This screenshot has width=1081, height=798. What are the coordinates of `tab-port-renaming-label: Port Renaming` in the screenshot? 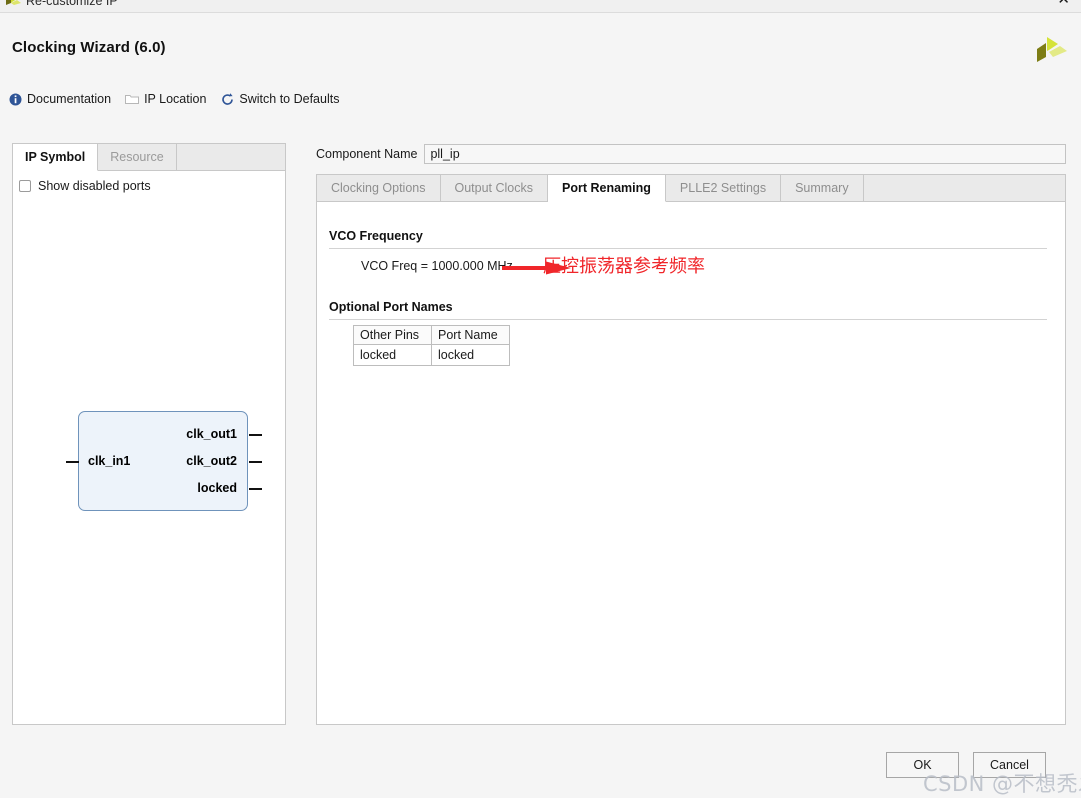 It's located at (606, 188).